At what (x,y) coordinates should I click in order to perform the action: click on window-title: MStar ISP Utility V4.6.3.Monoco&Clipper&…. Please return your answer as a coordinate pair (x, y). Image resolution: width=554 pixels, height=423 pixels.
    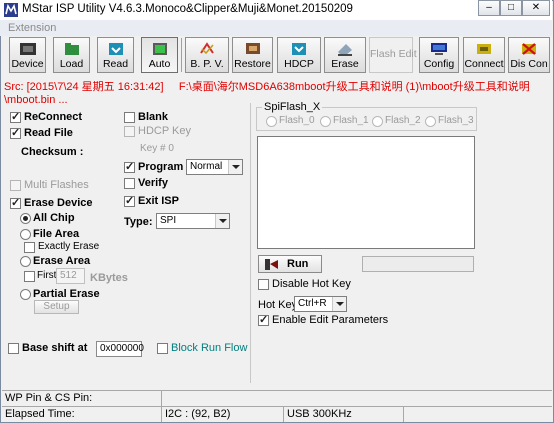
    Looking at the image, I should click on (187, 9).